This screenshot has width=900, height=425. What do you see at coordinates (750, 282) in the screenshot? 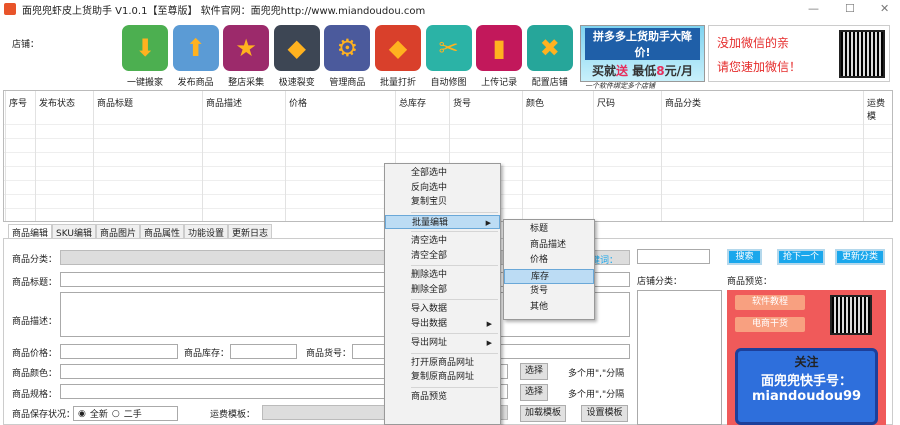
I see `preview-label: 商品预览：` at bounding box center [750, 282].